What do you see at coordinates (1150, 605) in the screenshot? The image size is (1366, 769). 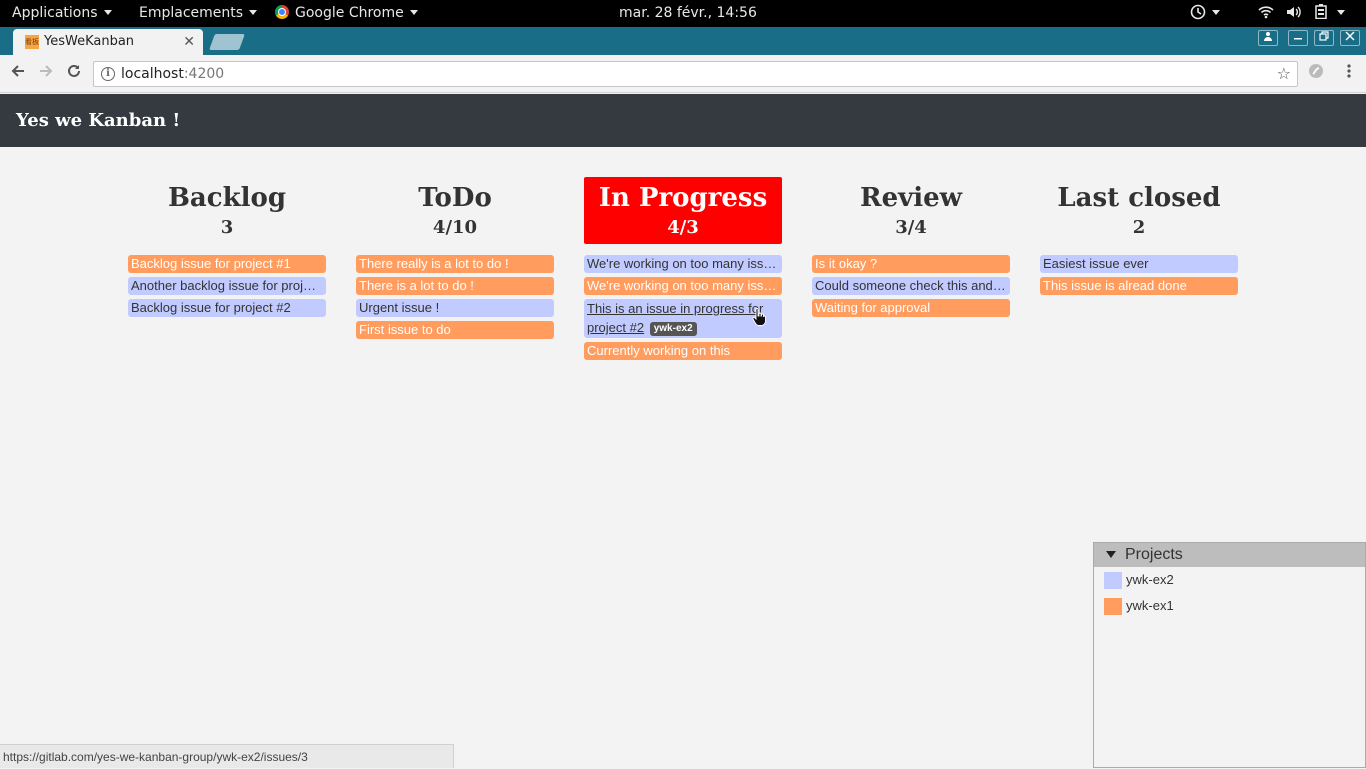 I see `project-name: ywk-ex1` at bounding box center [1150, 605].